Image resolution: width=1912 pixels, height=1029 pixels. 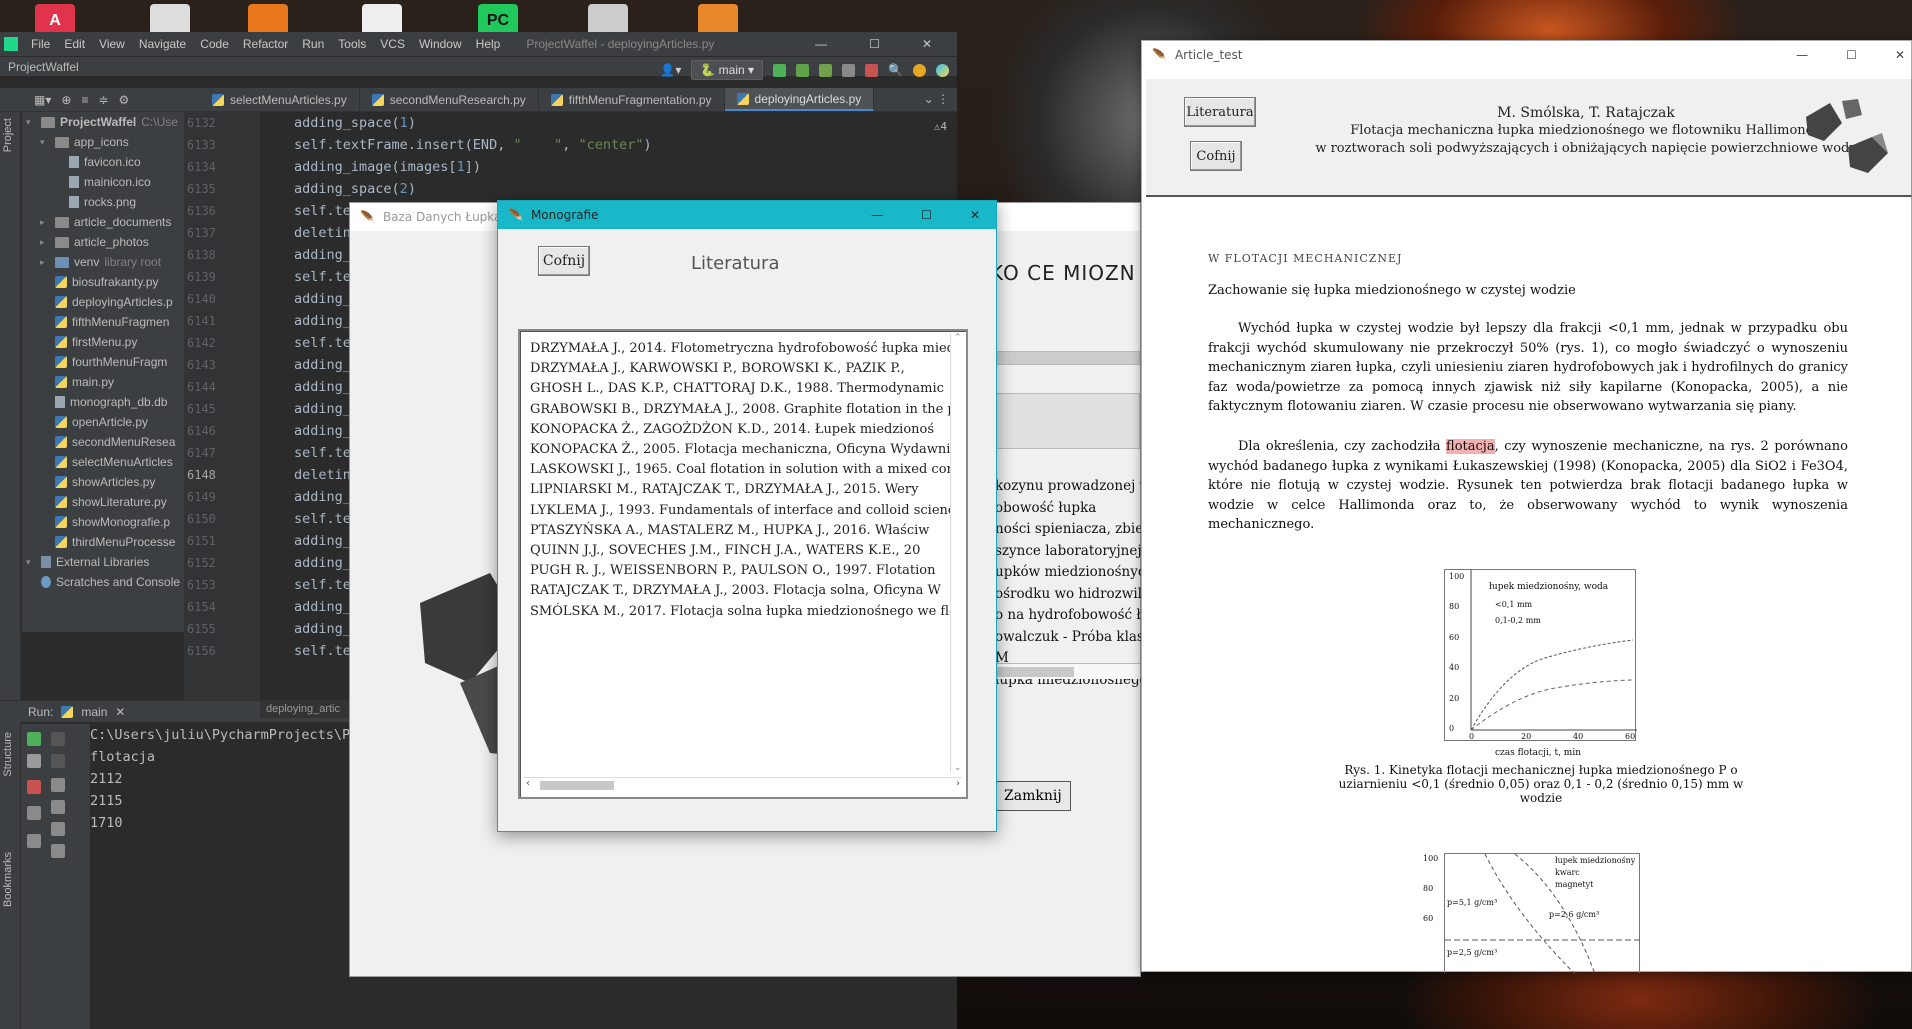 I want to click on tree-item: main.py, so click(x=103, y=382).